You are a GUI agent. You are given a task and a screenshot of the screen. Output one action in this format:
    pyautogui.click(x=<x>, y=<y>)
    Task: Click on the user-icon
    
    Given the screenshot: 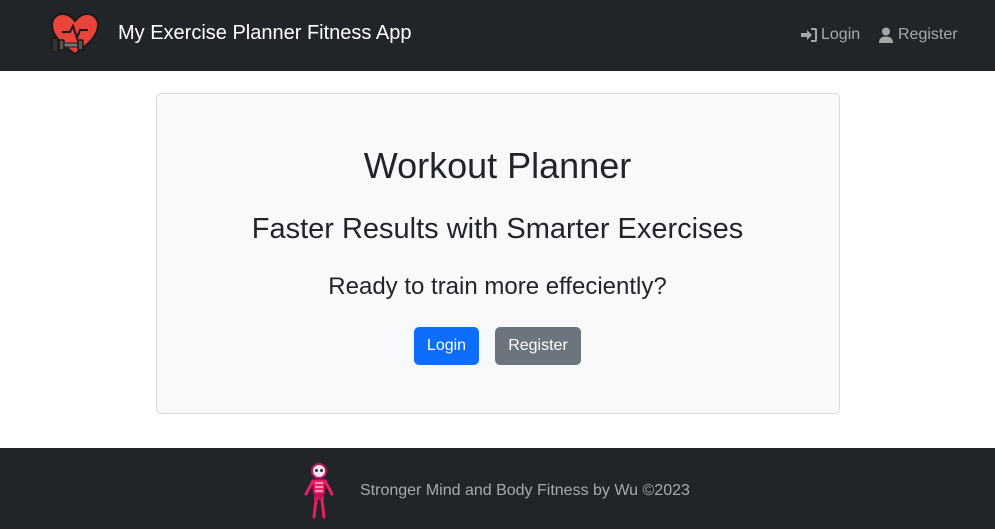 What is the action you would take?
    pyautogui.click(x=886, y=35)
    